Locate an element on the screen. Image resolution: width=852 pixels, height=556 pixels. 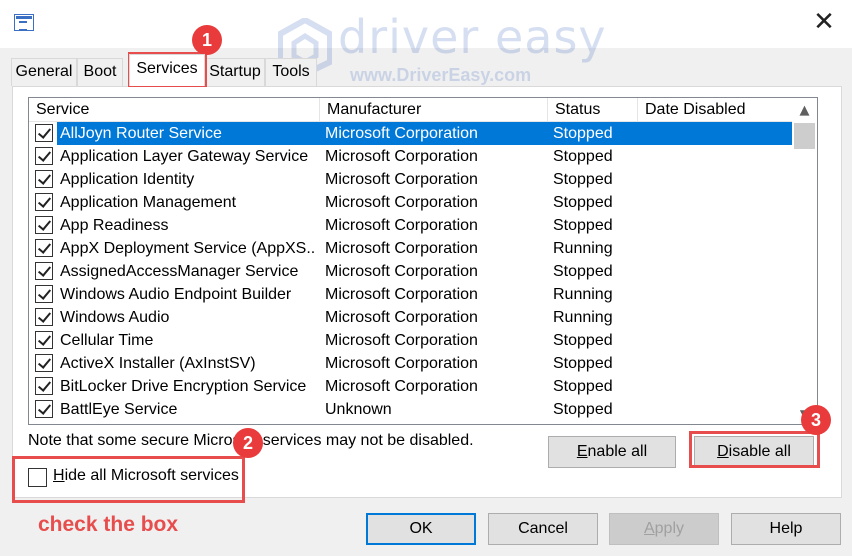
enable-all-label: nable all is located at coordinates (617, 451).